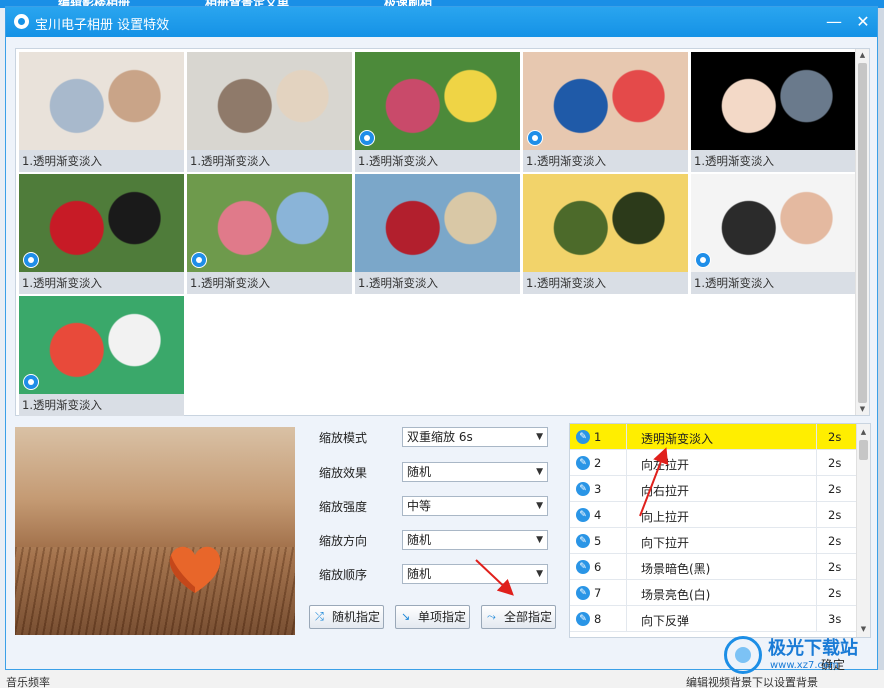  What do you see at coordinates (665, 621) in the screenshot?
I see `effect-name: 向下反弹` at bounding box center [665, 621].